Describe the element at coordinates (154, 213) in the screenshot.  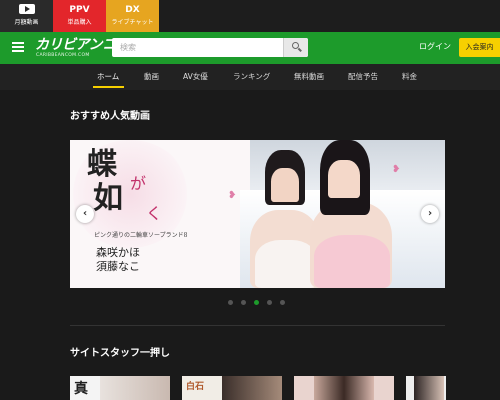
I see `banner-title-char: く` at that location.